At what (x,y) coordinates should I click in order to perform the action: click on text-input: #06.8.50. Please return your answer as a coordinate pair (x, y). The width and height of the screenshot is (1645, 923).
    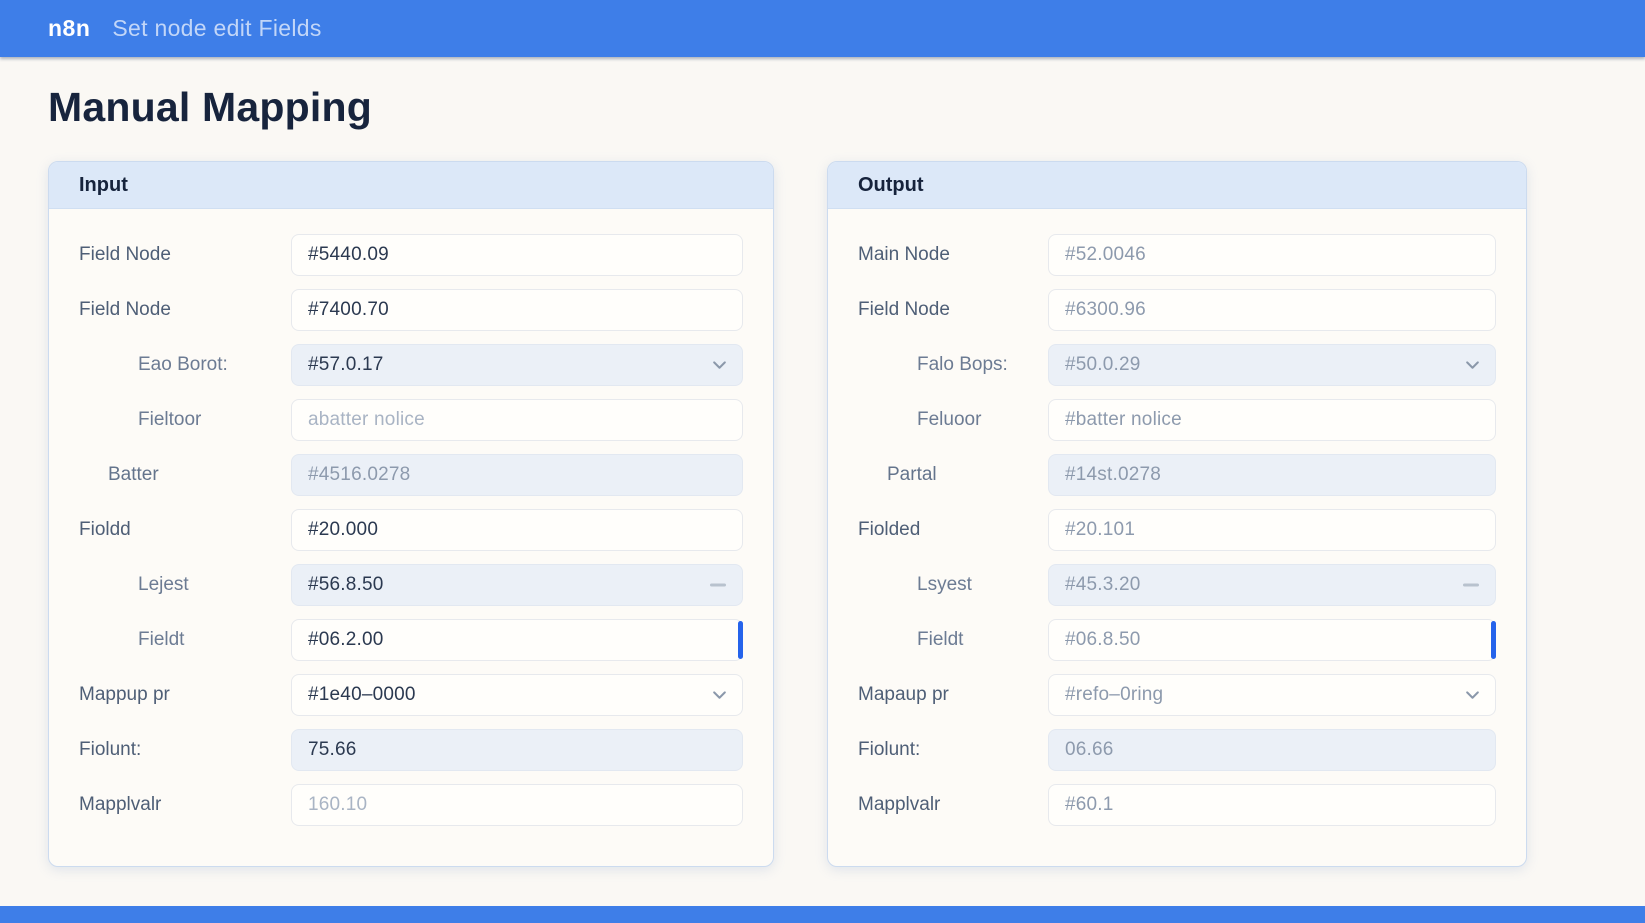
    Looking at the image, I should click on (1272, 640).